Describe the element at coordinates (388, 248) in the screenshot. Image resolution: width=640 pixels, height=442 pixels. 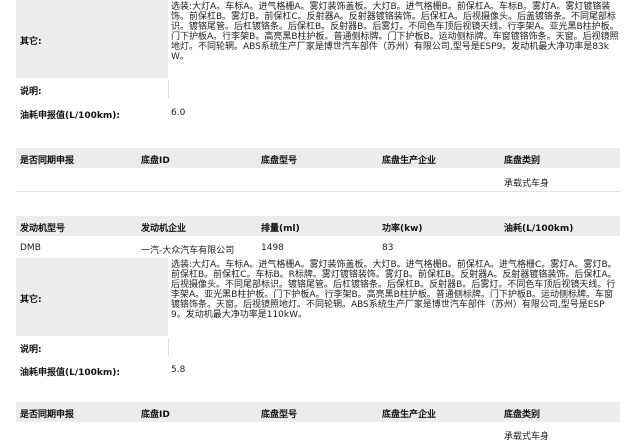
I see `engine-power: 83` at that location.